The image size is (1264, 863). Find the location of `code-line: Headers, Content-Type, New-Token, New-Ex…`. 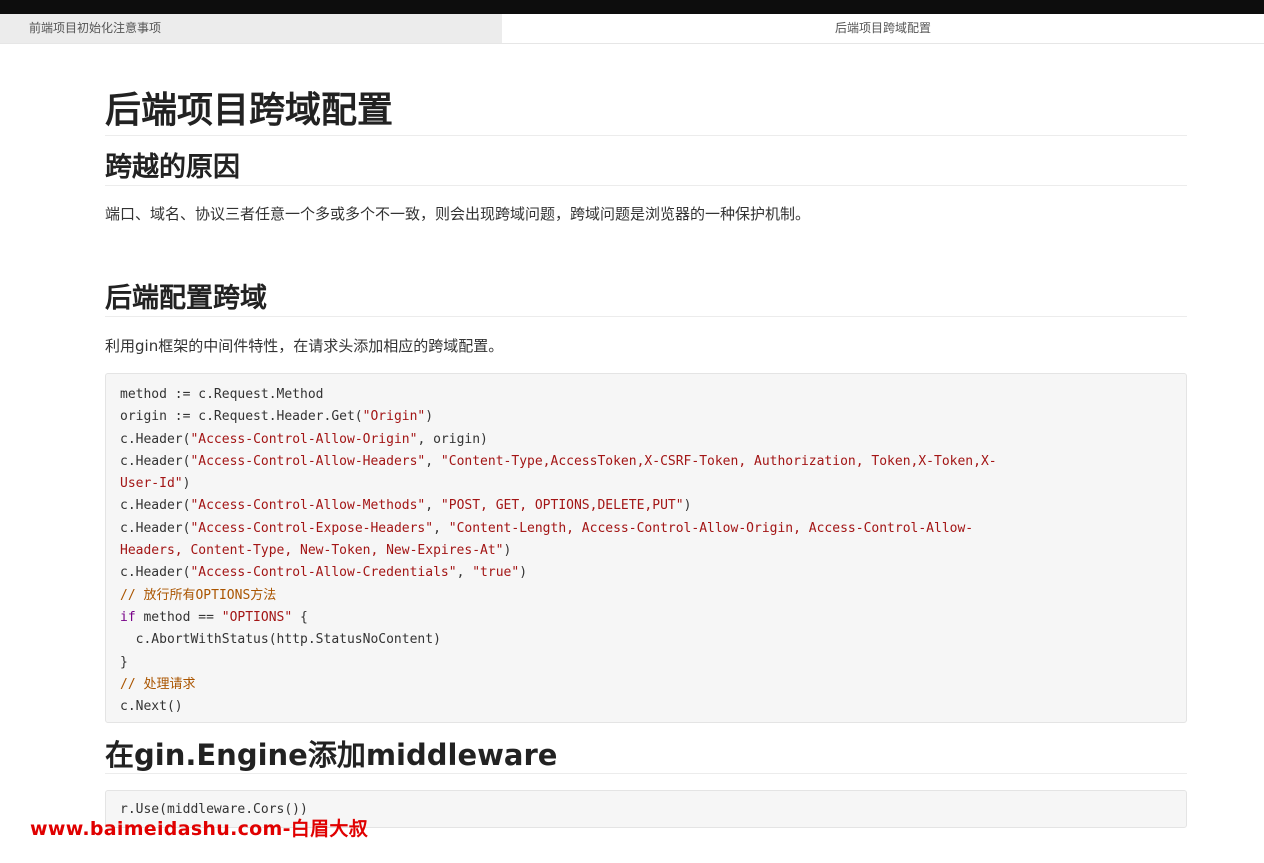

code-line: Headers, Content-Type, New-Token, New-Ex… is located at coordinates (316, 551).